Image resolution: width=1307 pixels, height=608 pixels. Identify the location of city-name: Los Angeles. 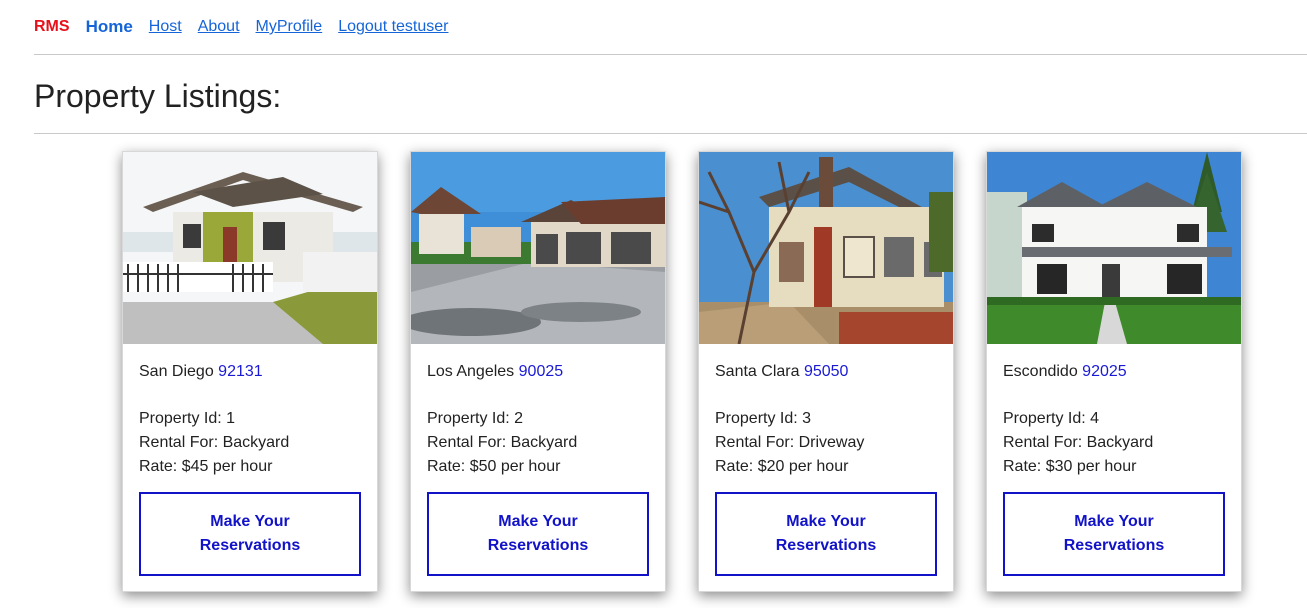
(471, 371).